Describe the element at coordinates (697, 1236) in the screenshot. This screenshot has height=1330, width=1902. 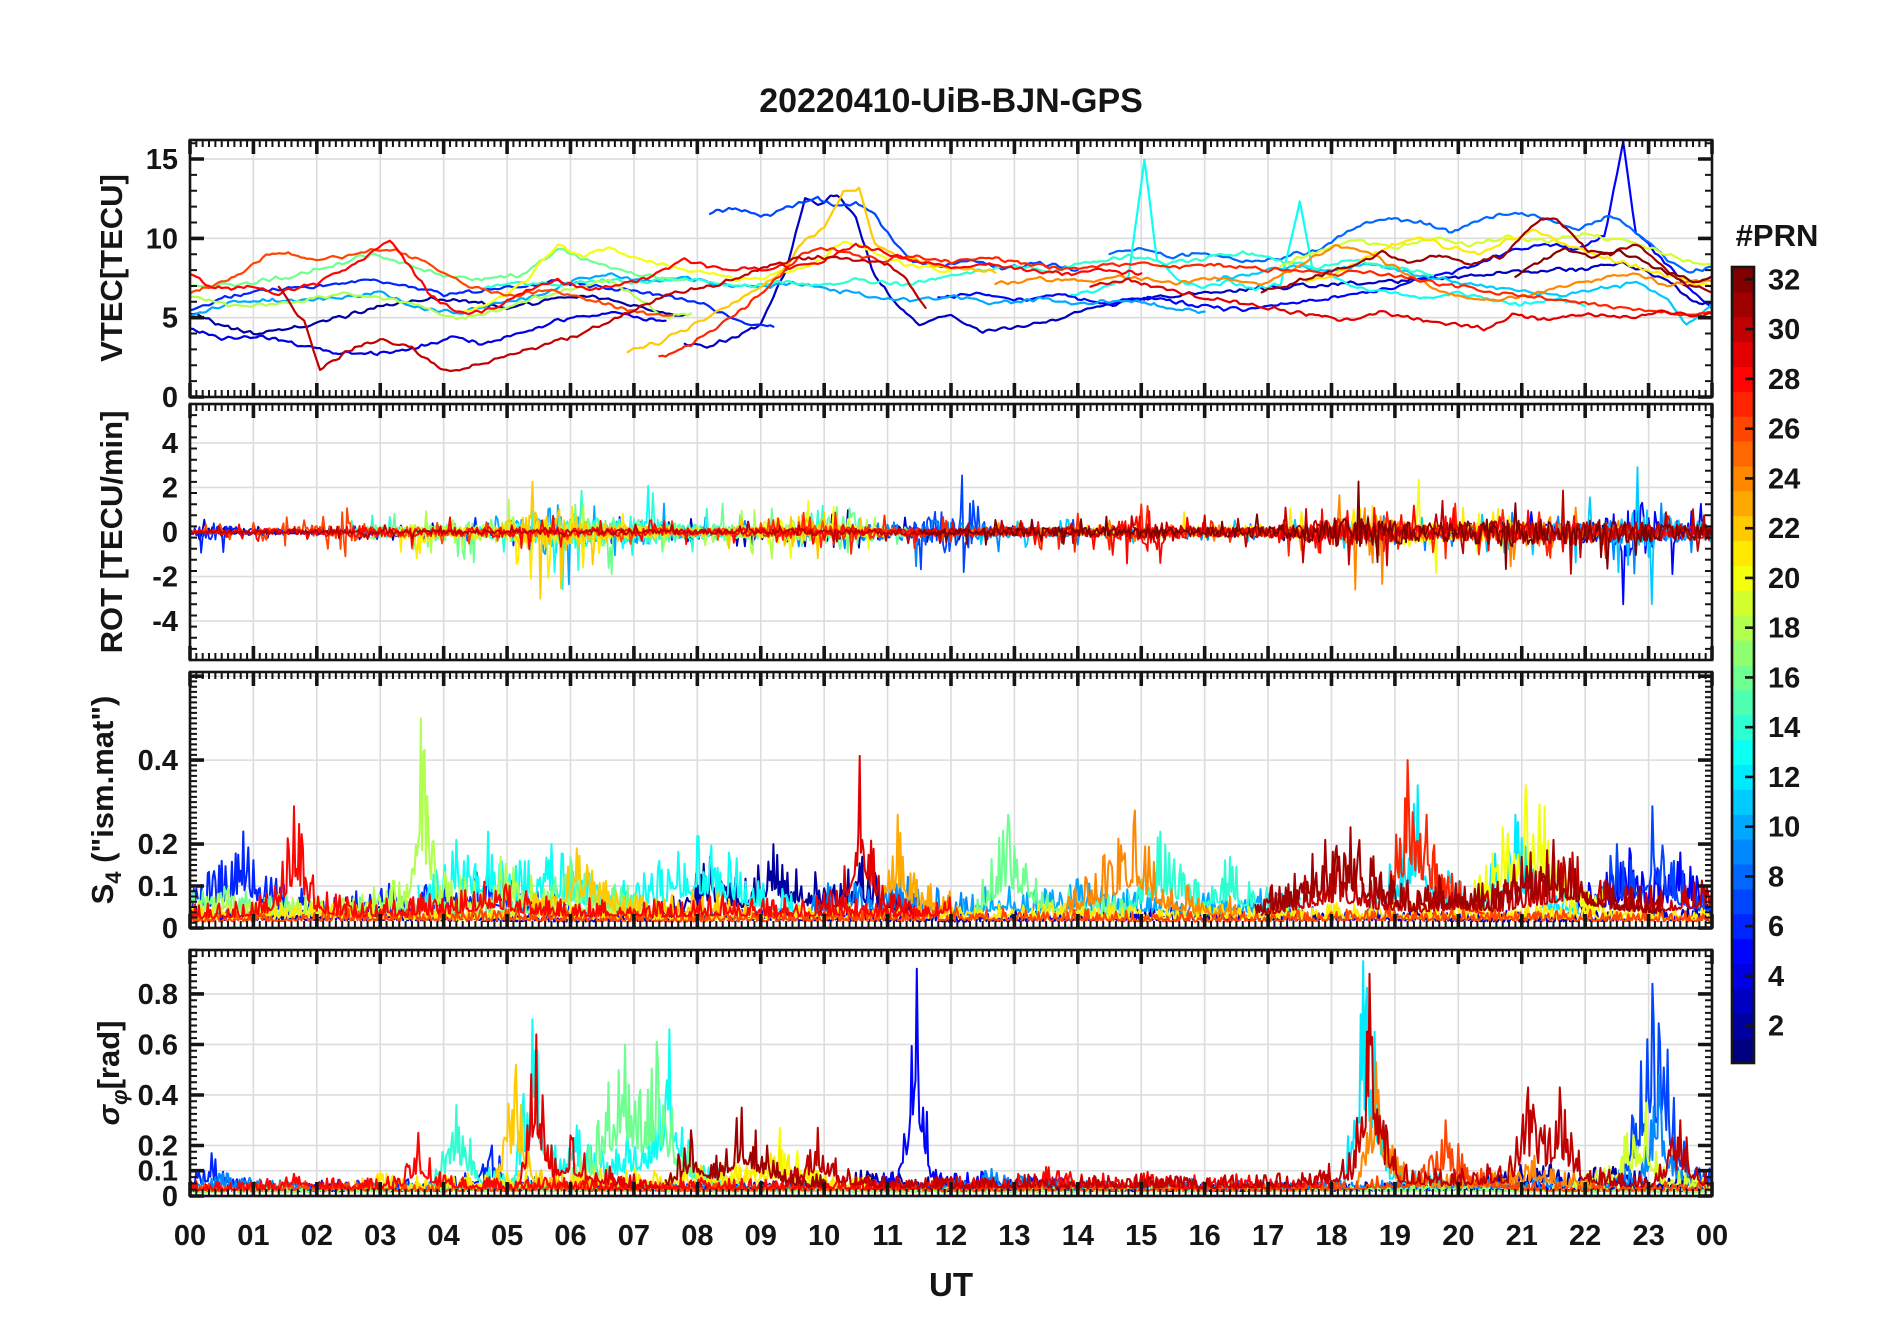
I see `x-tick-label: 08` at that location.